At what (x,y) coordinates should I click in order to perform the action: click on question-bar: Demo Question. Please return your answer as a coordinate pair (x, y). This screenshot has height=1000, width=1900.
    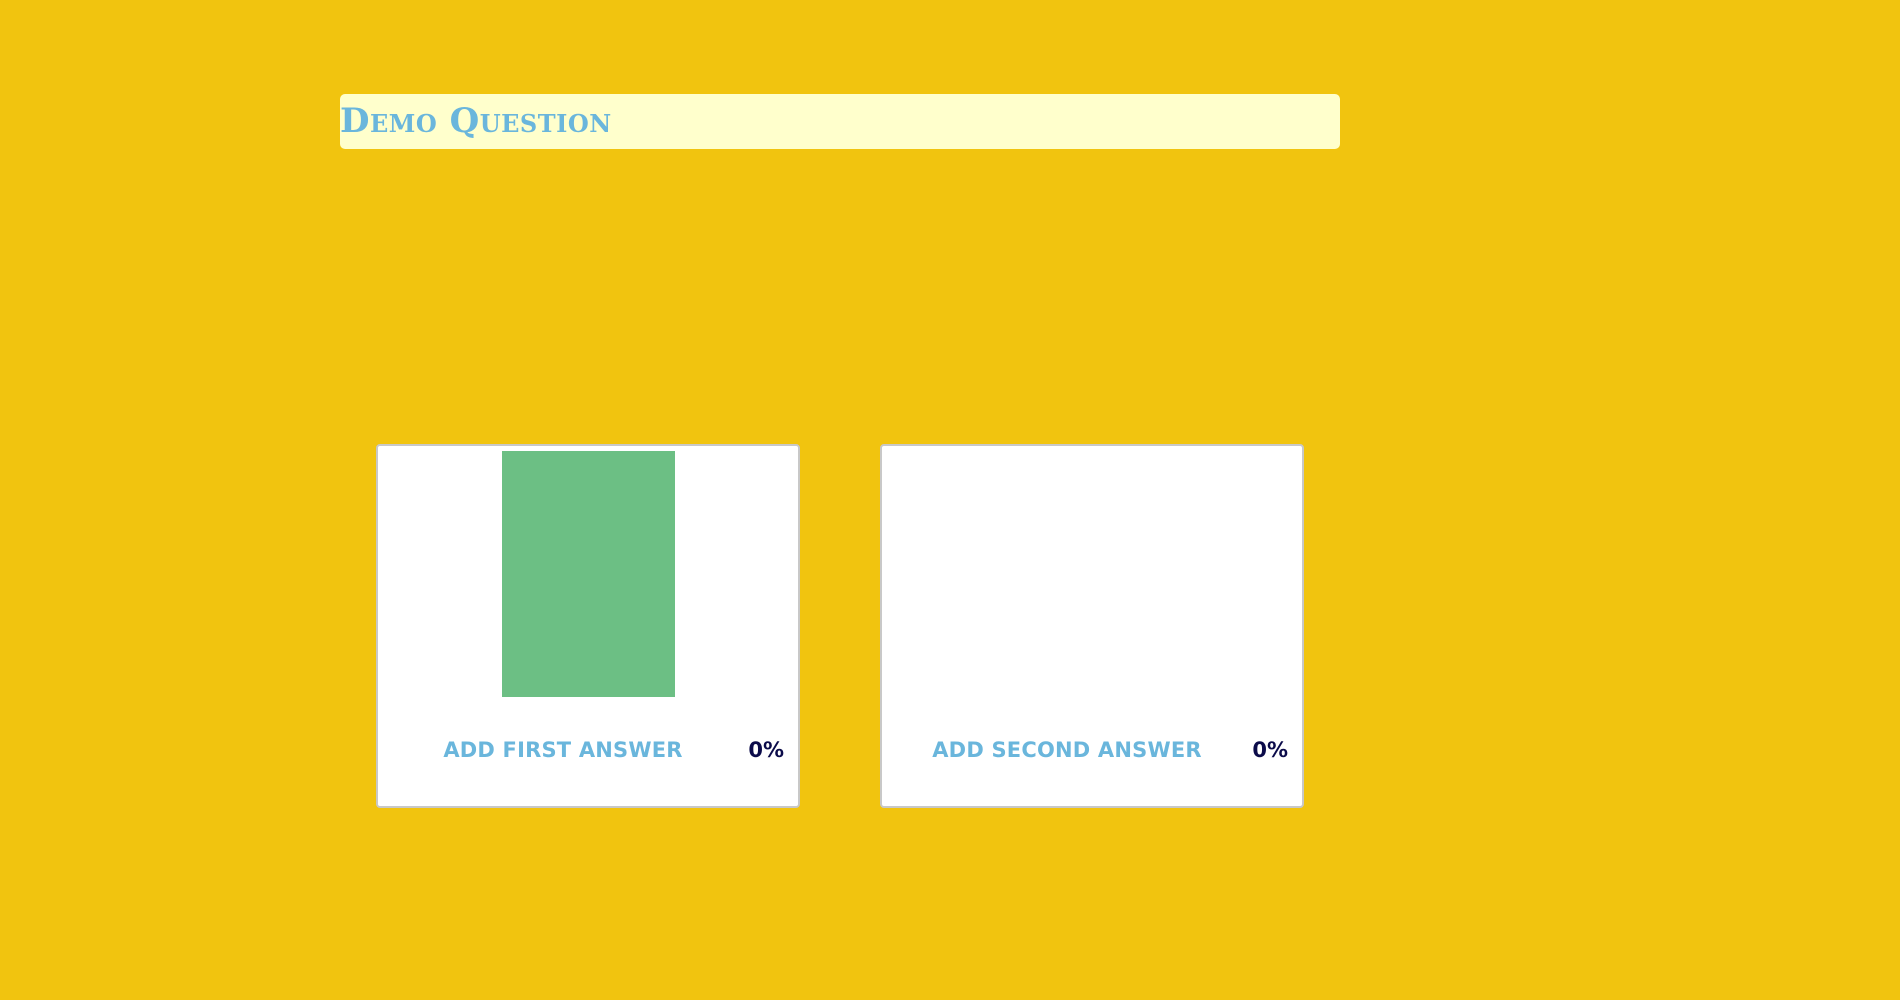
    Looking at the image, I should click on (840, 121).